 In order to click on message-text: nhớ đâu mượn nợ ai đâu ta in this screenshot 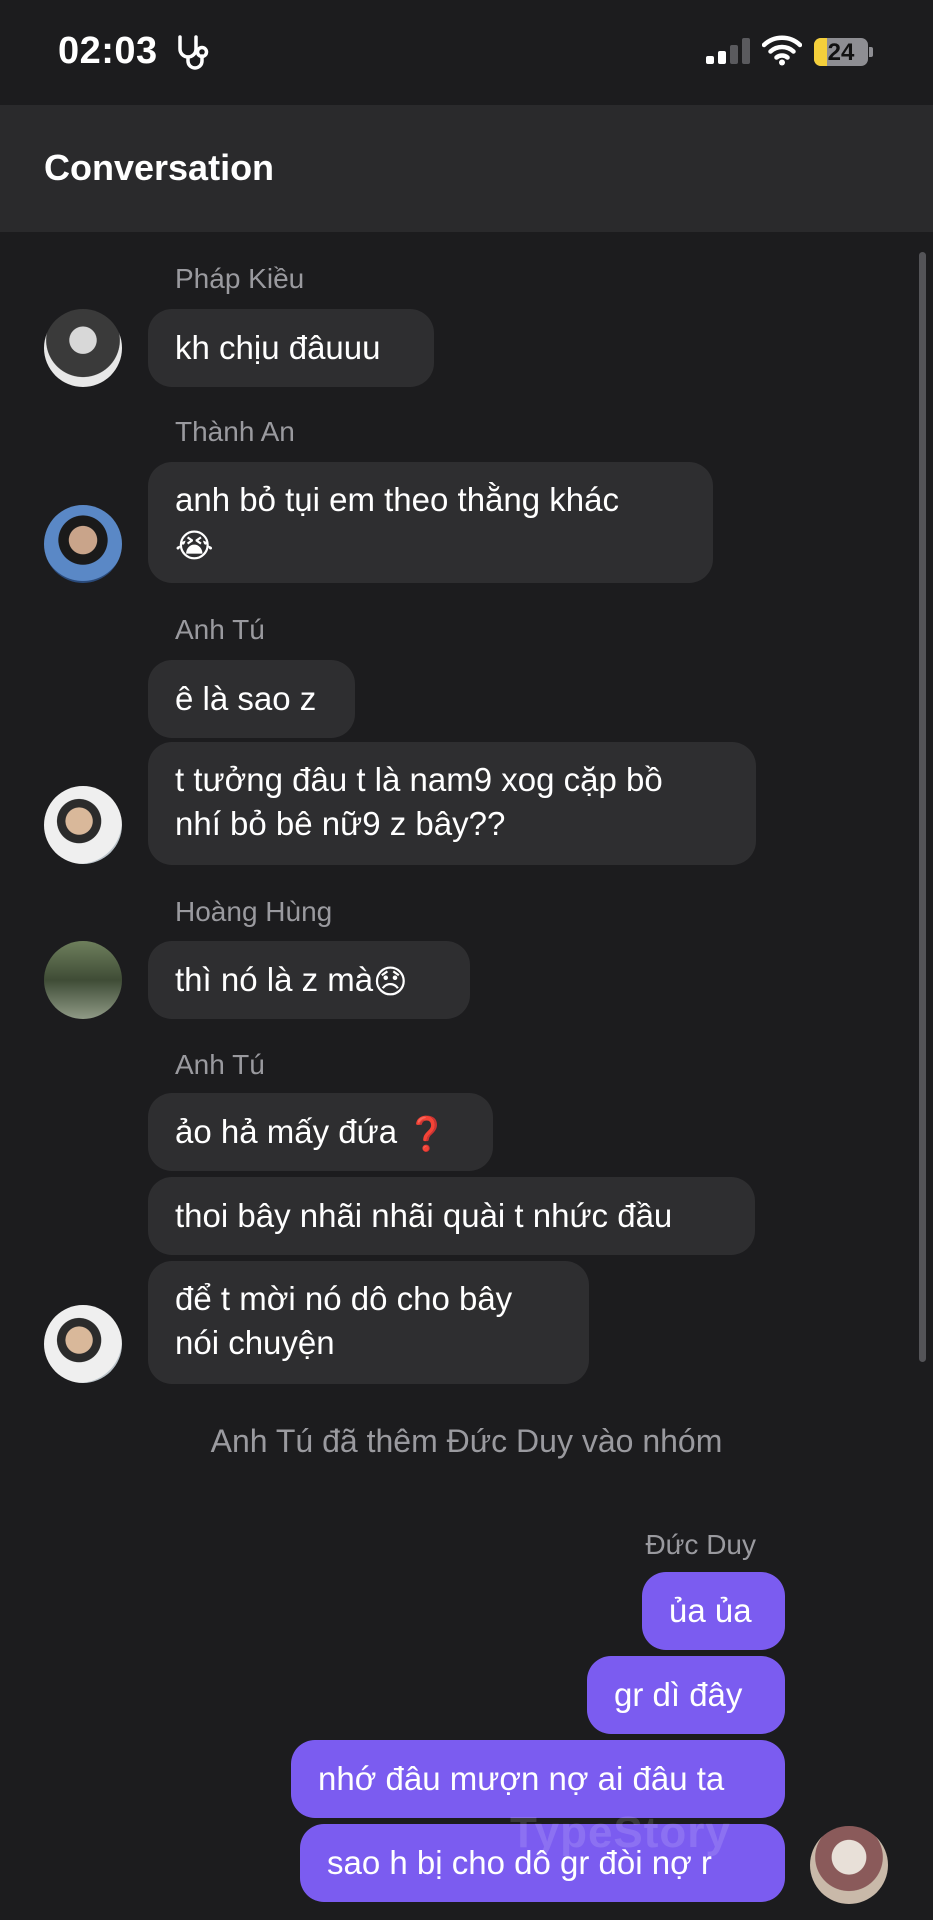, I will do `click(521, 1778)`.